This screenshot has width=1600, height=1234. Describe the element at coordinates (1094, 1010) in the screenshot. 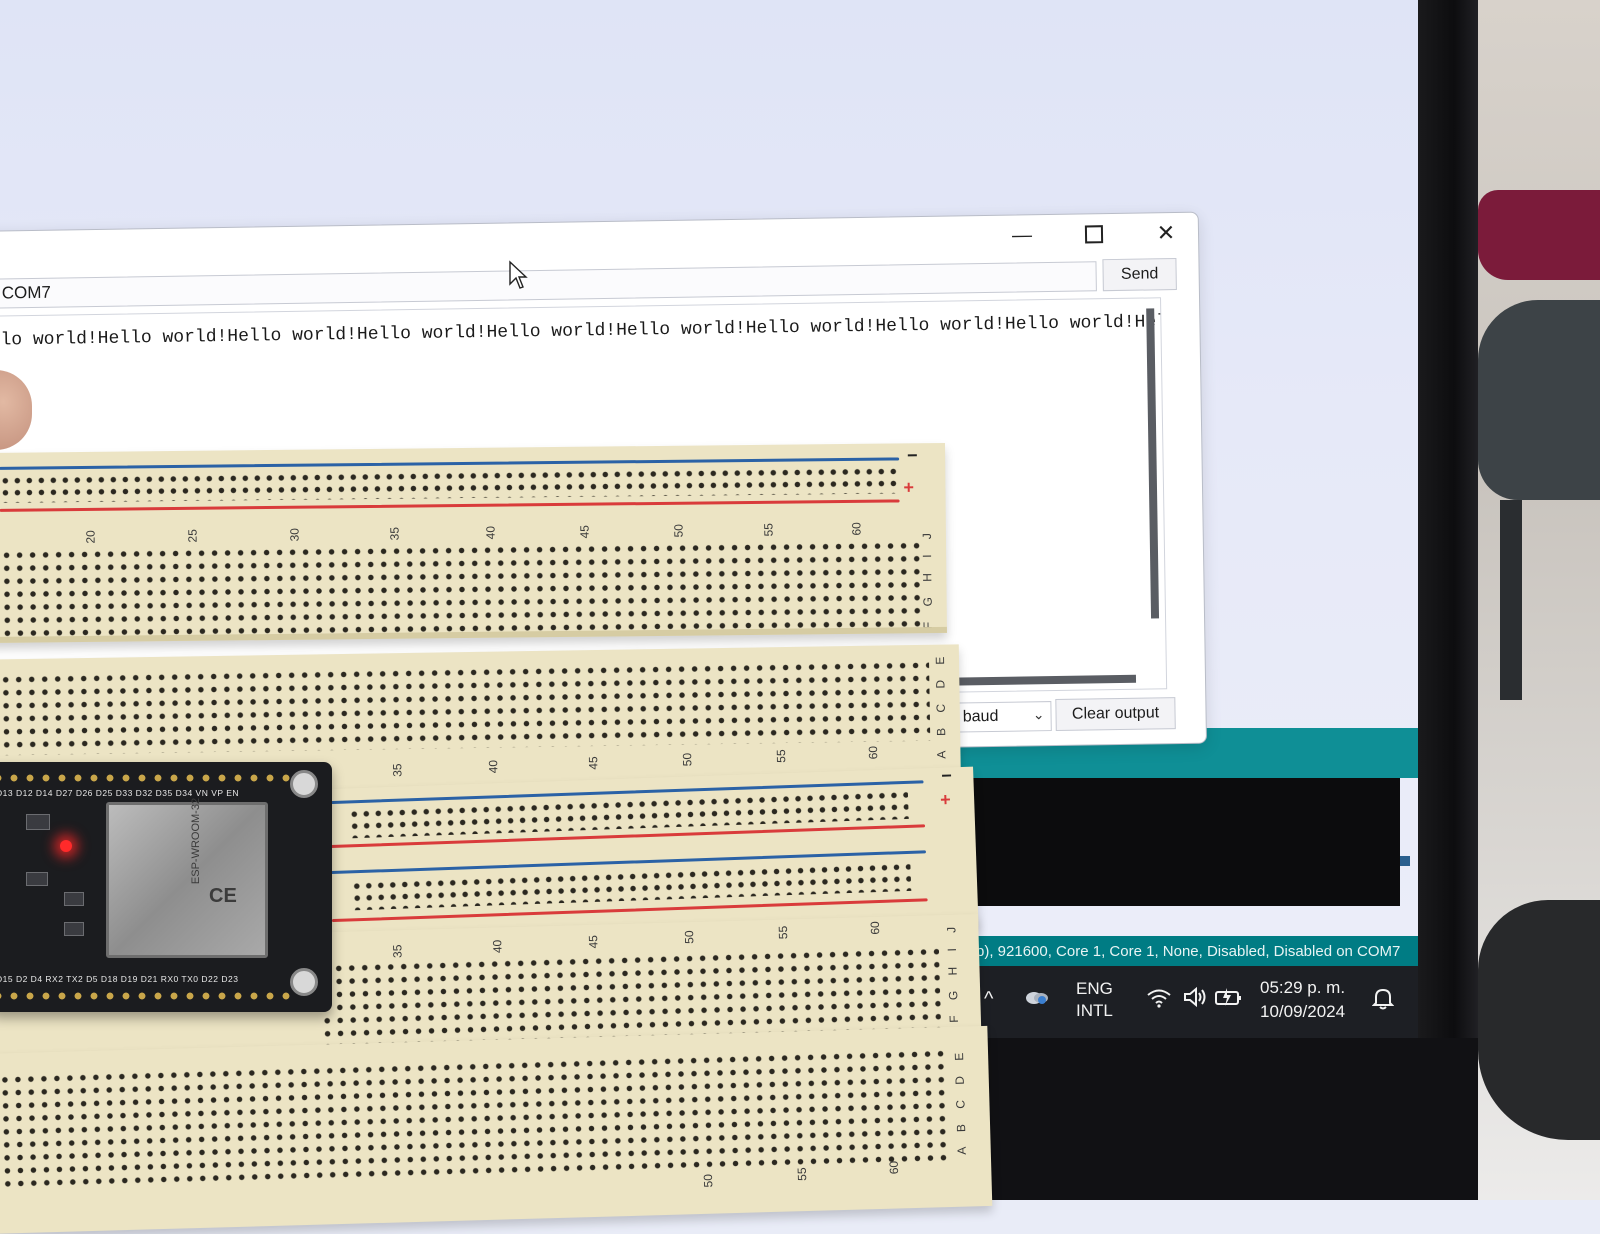

I see `lang-line2: INTL` at that location.